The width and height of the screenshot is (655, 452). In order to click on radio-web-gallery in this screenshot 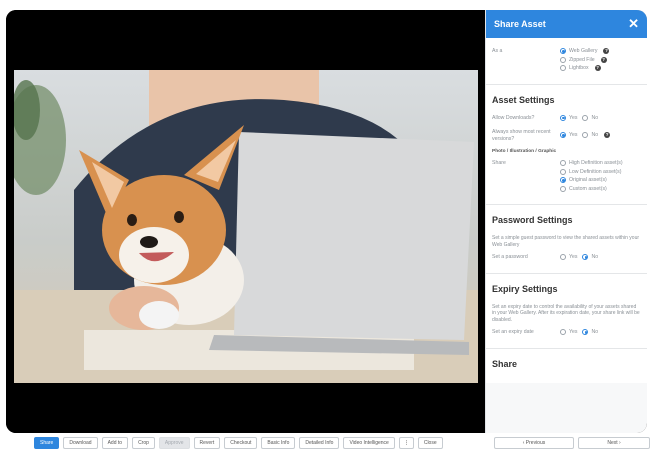, I will do `click(563, 51)`.